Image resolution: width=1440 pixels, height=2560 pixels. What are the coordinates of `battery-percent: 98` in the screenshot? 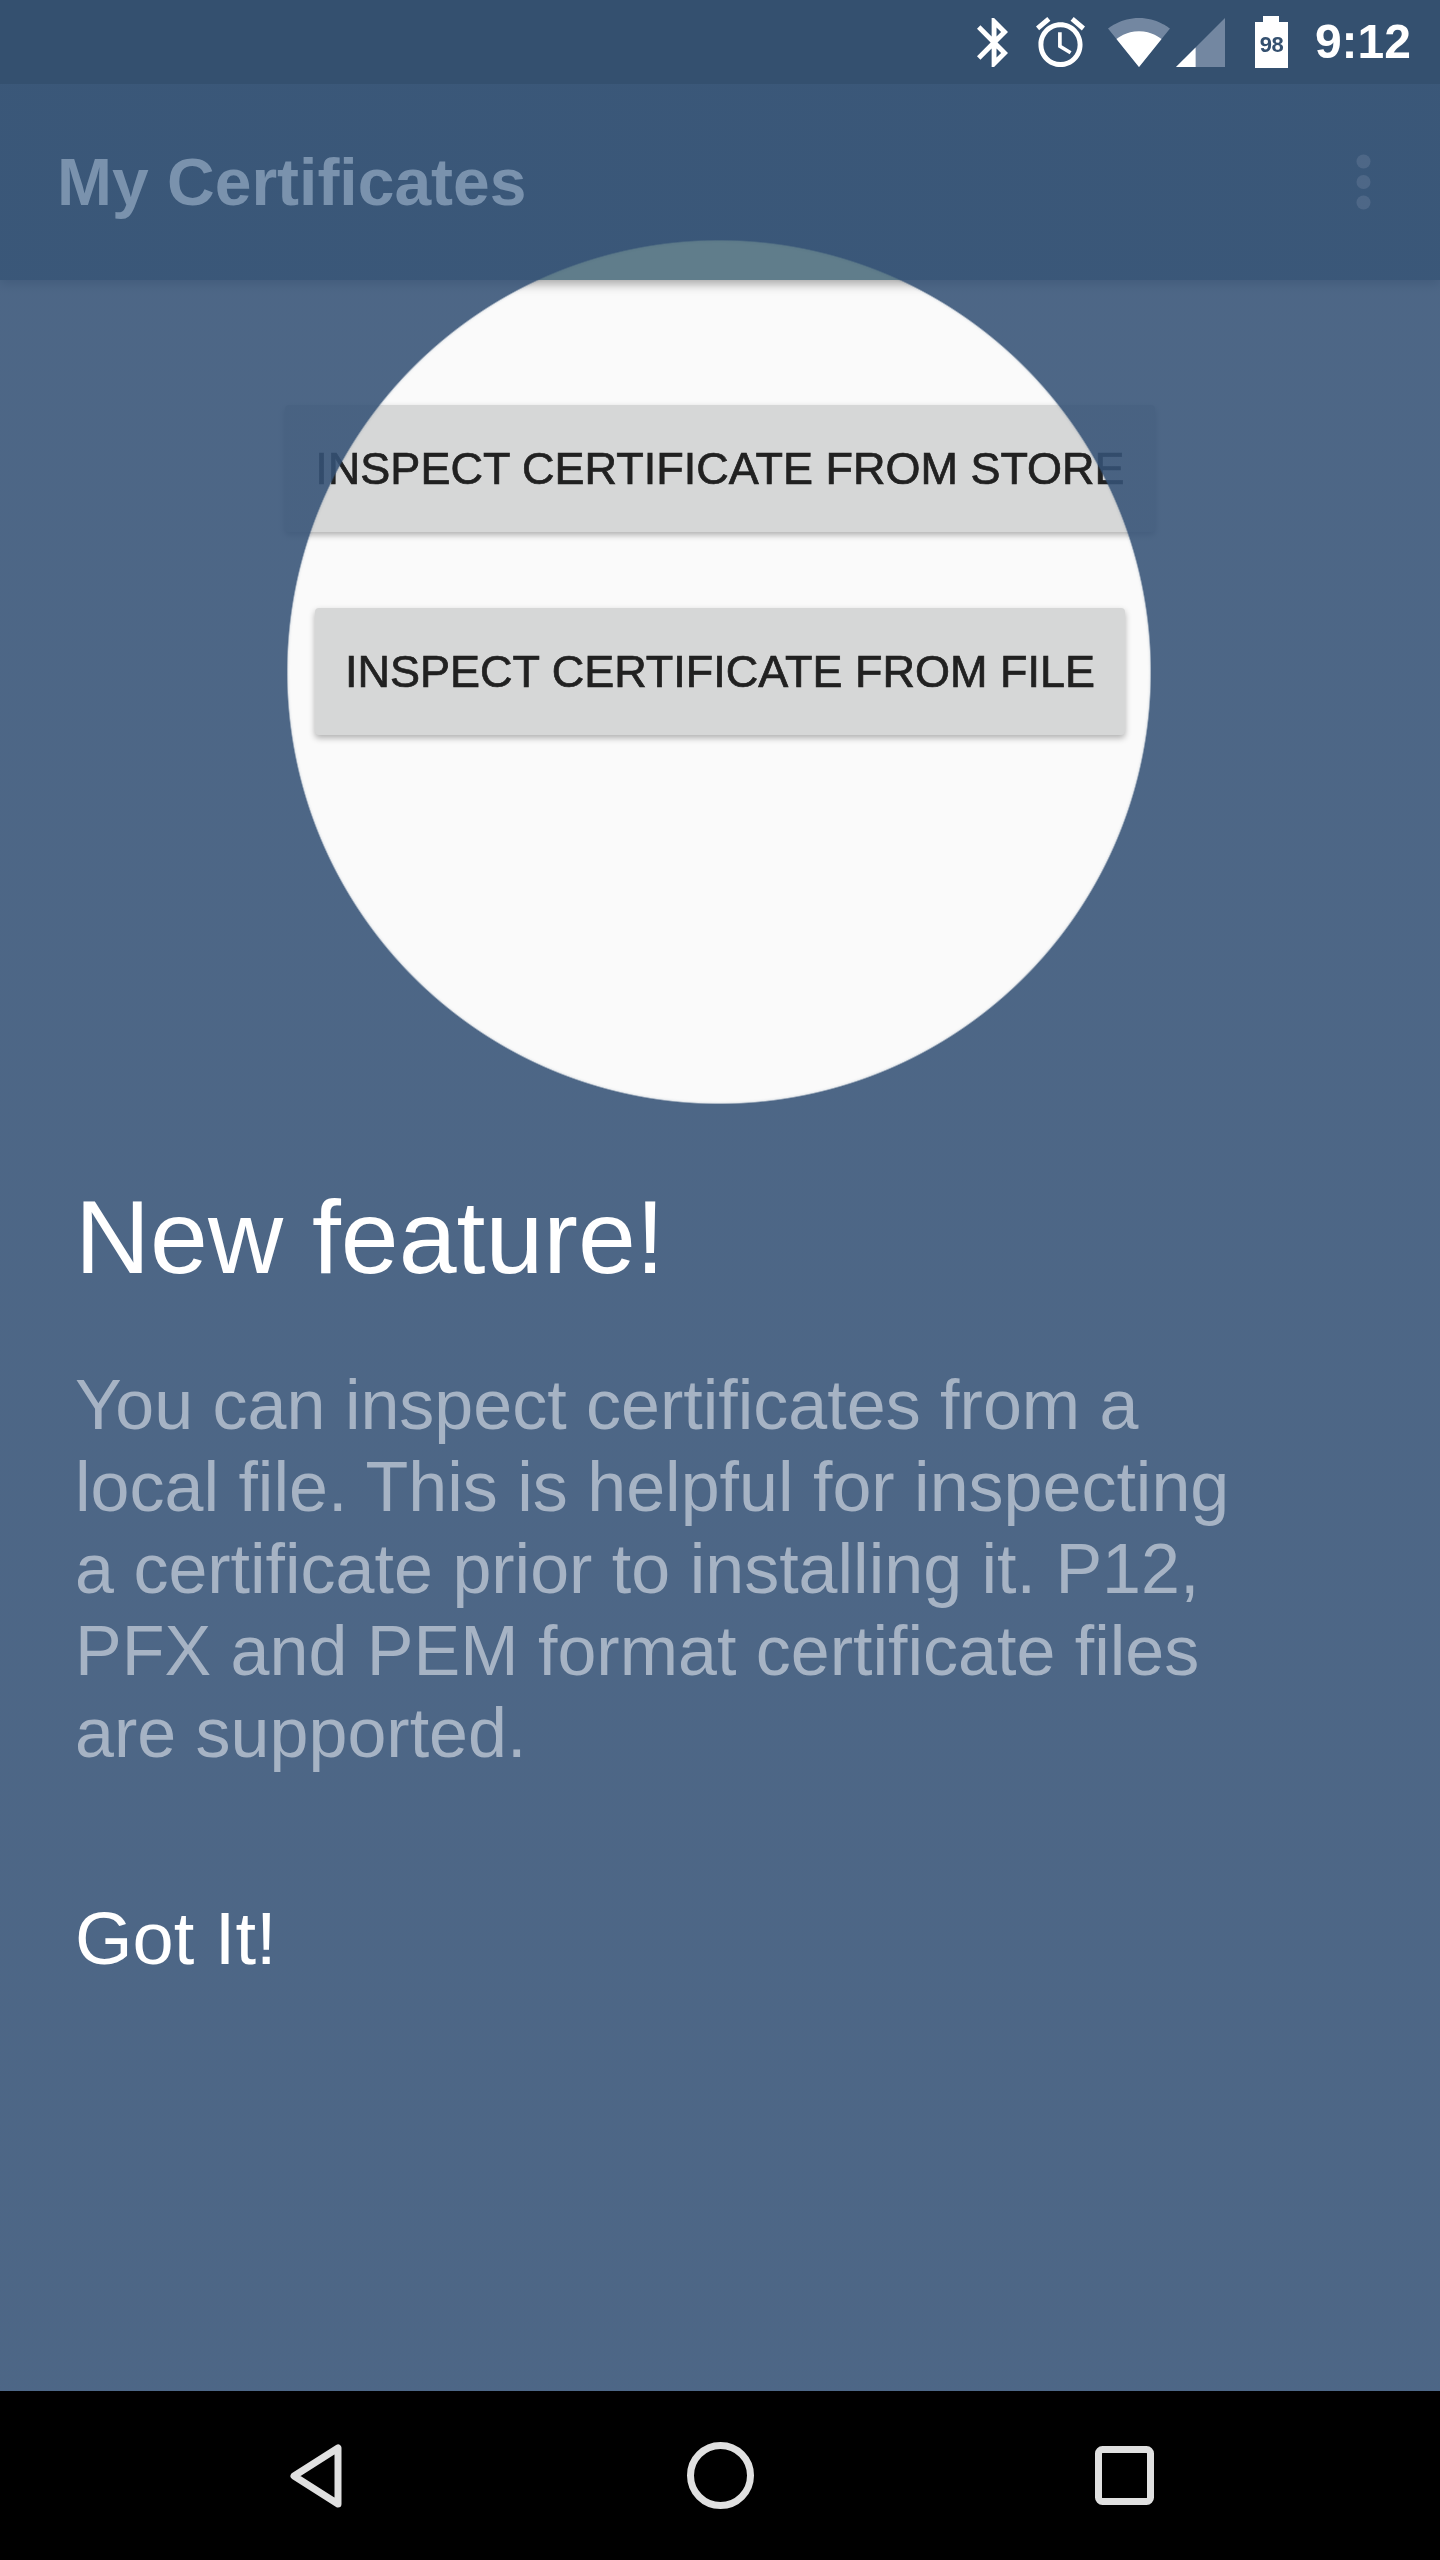 It's located at (1271, 45).